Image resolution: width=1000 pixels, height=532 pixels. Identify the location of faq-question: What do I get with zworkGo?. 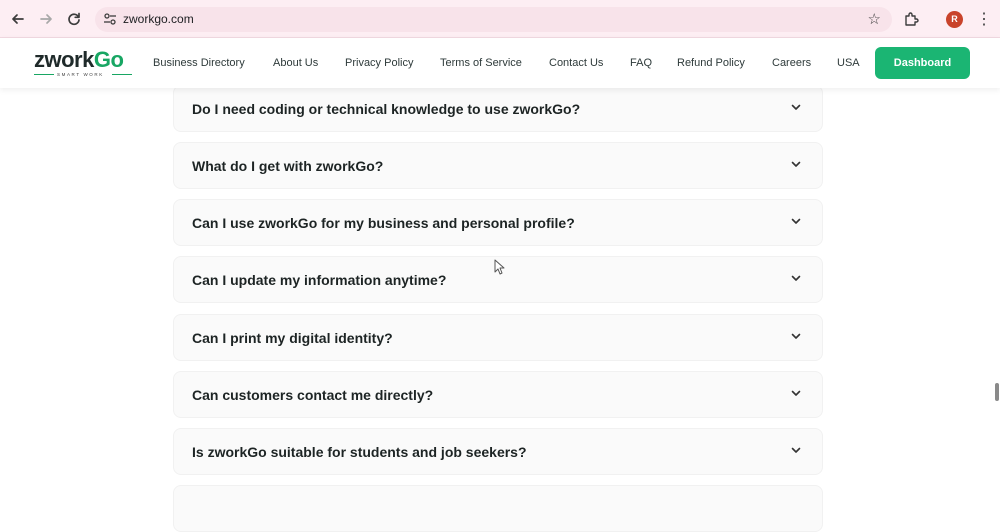
(288, 166).